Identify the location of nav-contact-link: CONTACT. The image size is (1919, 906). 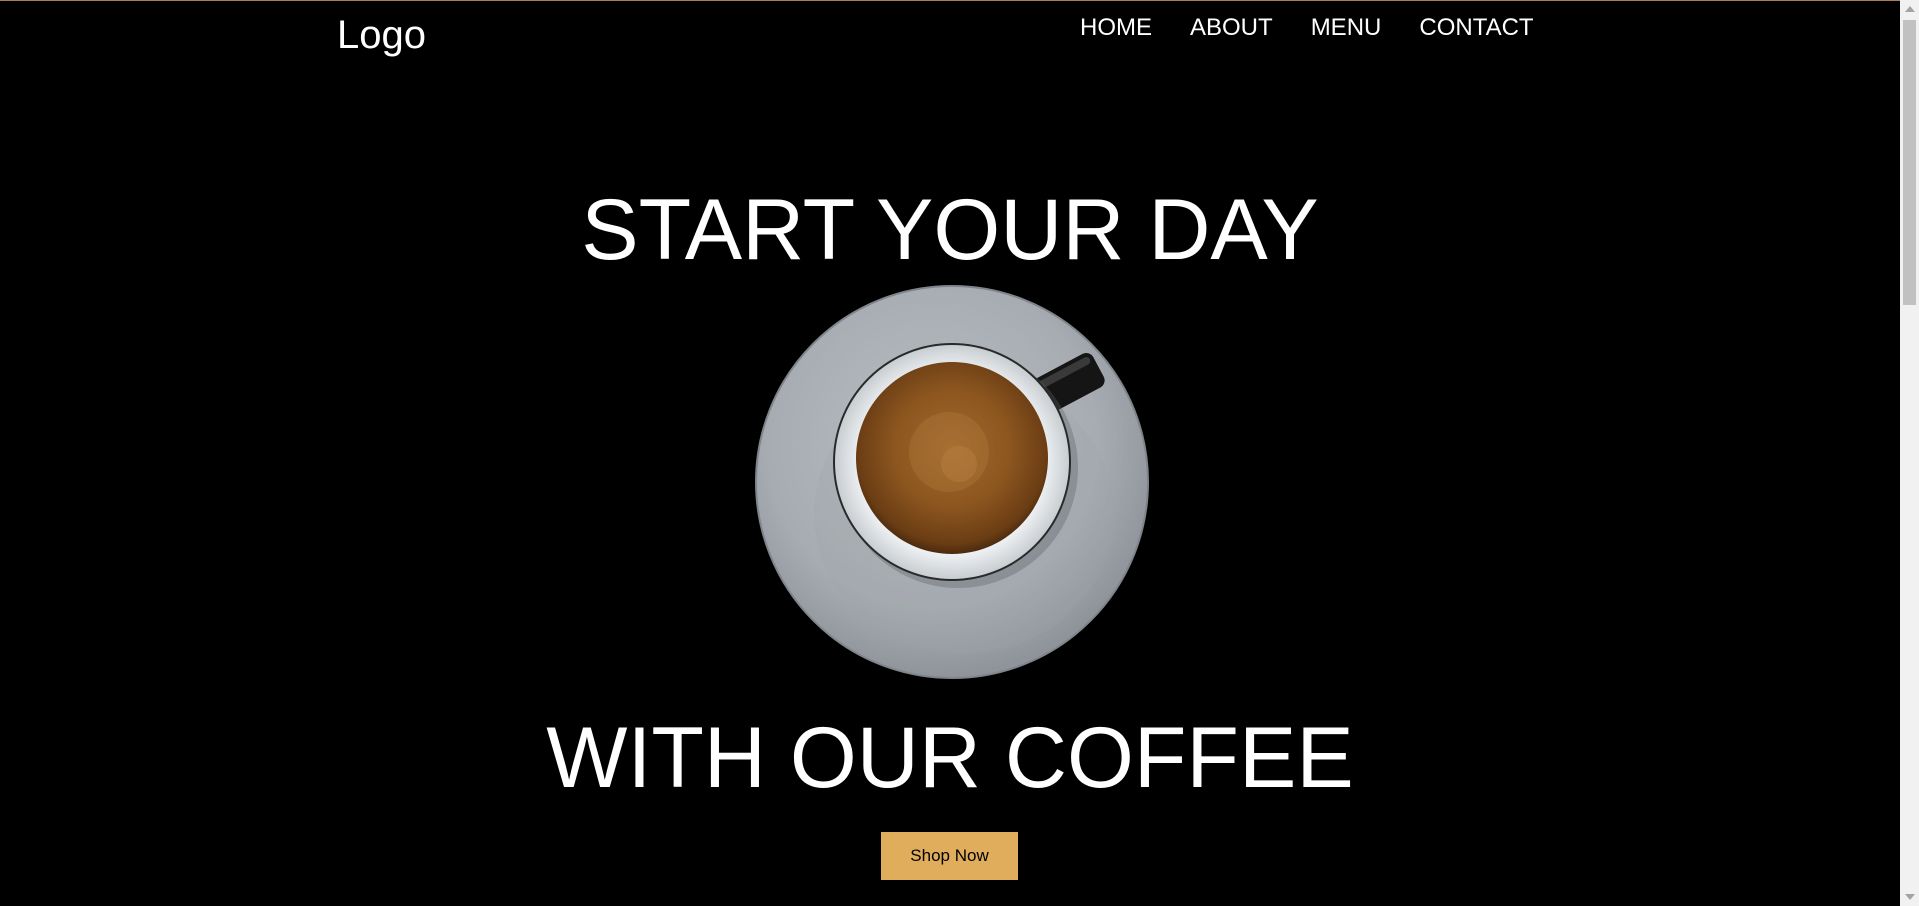
(1476, 28).